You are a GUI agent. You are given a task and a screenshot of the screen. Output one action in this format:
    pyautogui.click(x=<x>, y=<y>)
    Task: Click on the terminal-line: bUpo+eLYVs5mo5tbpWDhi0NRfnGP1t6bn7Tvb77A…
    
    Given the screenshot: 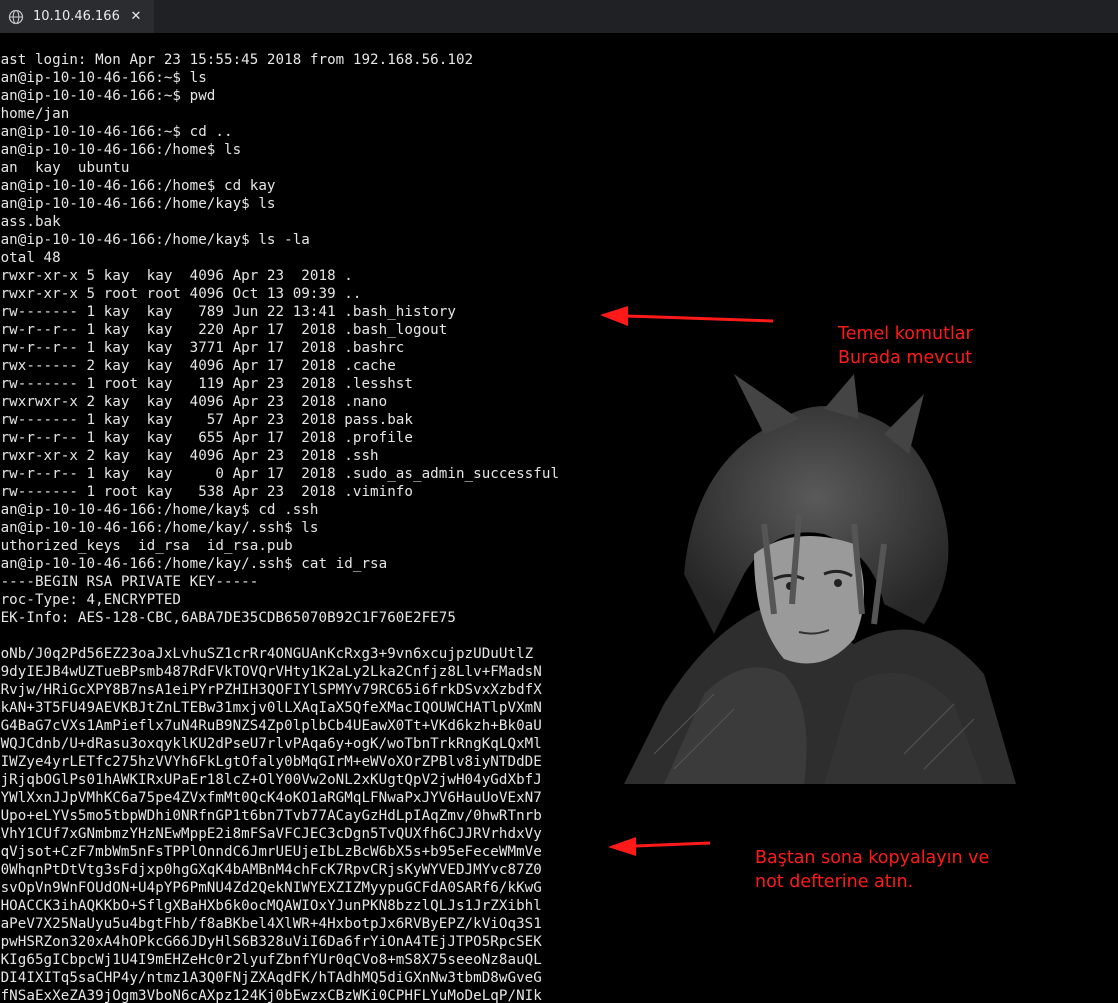 What is the action you would take?
    pyautogui.click(x=271, y=816)
    